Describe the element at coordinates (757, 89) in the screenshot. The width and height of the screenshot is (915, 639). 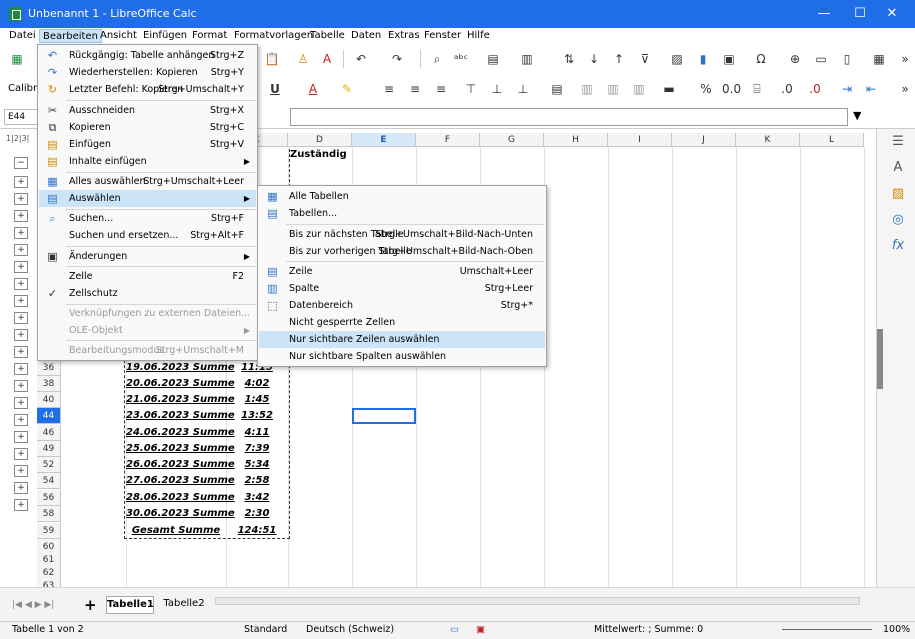
I see `date-format-icon: ⌸` at that location.